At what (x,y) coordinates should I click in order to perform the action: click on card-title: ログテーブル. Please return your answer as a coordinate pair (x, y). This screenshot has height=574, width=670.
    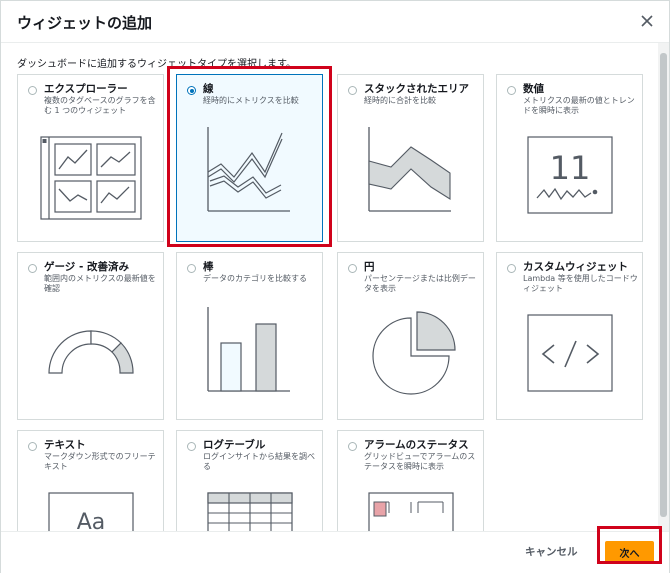
    Looking at the image, I should click on (234, 445).